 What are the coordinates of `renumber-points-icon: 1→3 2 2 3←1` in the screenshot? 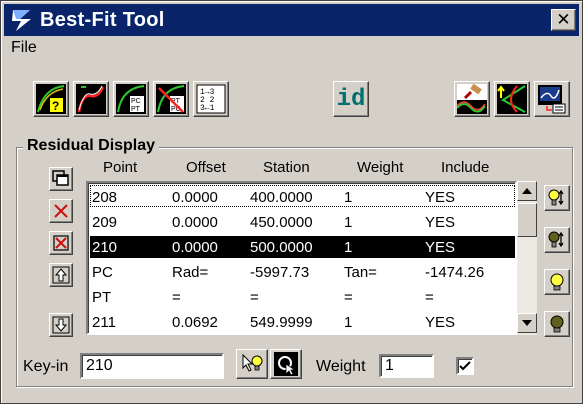 It's located at (211, 99).